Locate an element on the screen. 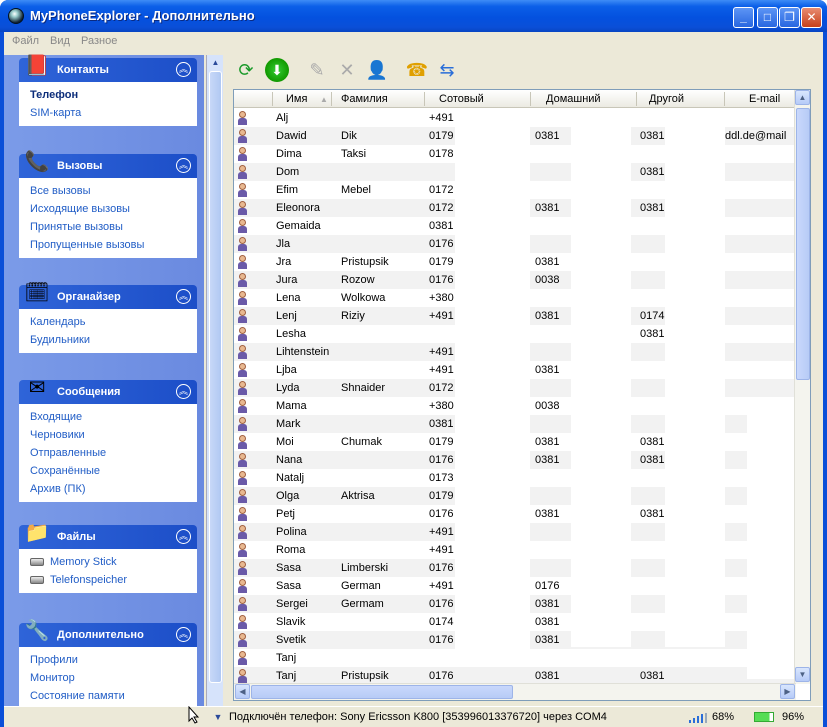  nav-group-header: 📞 Вызовы ︽ is located at coordinates (108, 164).